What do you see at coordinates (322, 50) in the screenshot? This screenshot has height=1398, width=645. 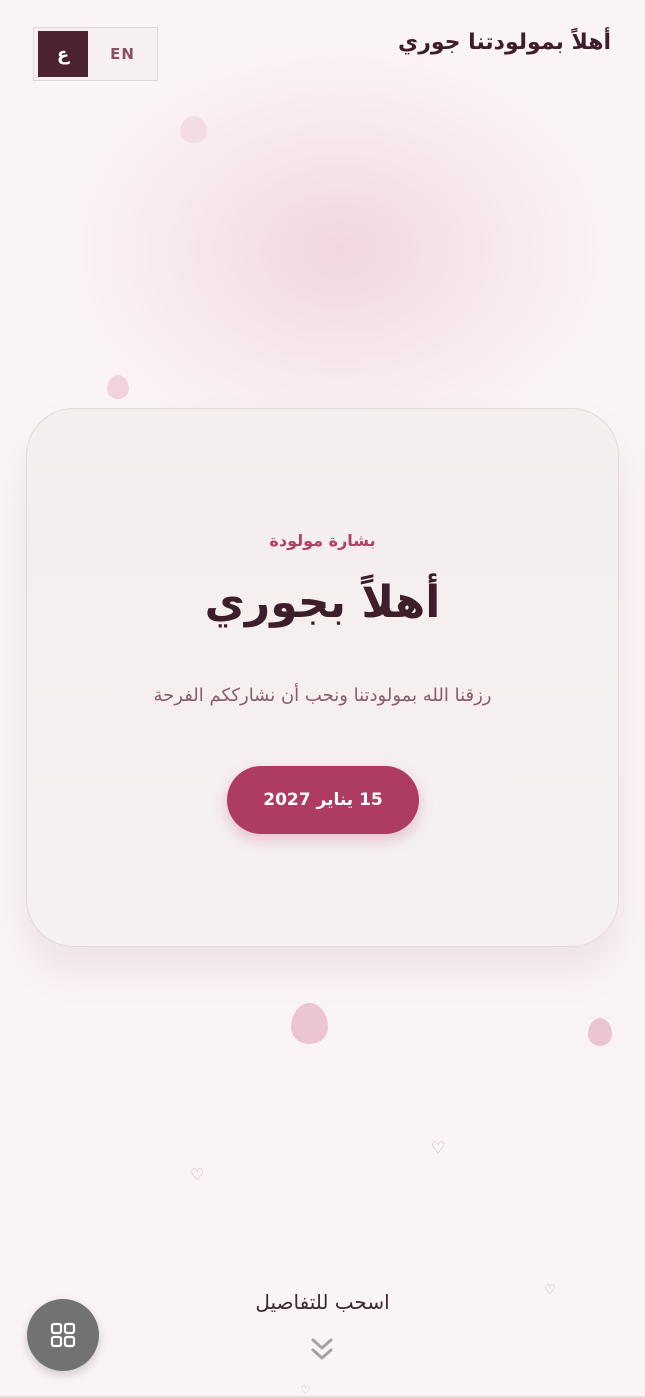 I see `top-bar: ع EN أهلاً بمولودتنا جوري` at bounding box center [322, 50].